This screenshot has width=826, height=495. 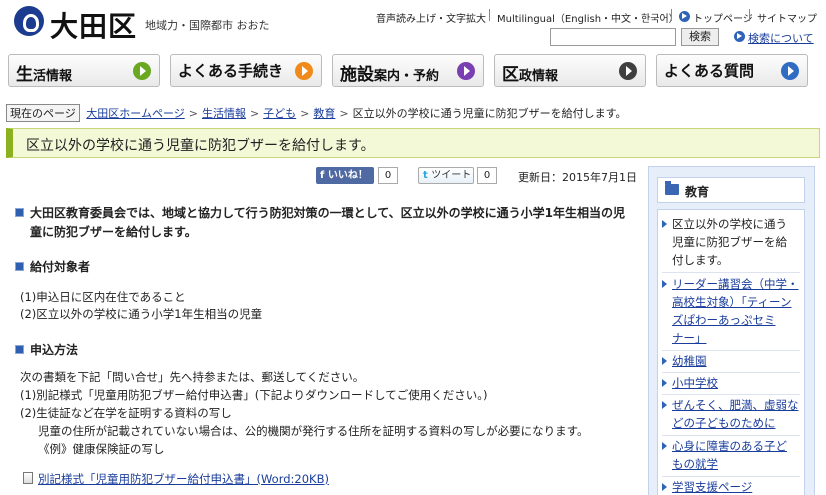 I want to click on application-form-download-link: 別記様式「児童用防犯ブザー給付申込書」(Word:20KB), so click(x=183, y=479).